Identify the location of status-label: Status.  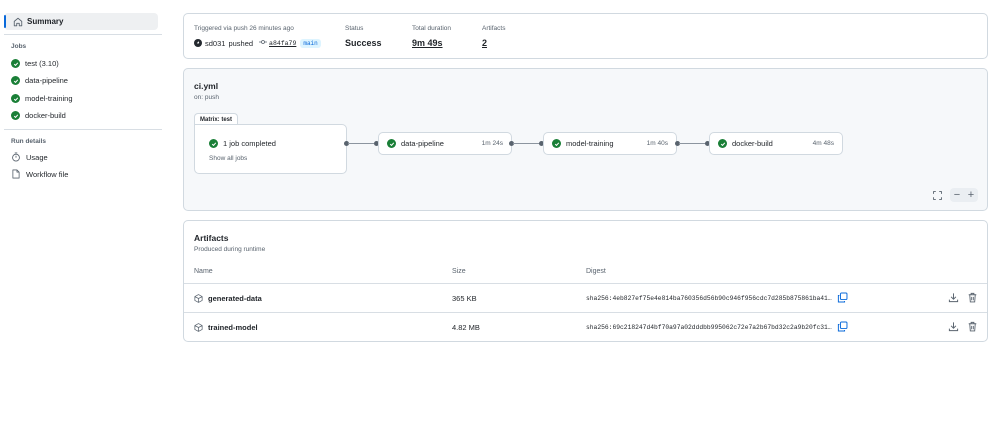
(354, 28).